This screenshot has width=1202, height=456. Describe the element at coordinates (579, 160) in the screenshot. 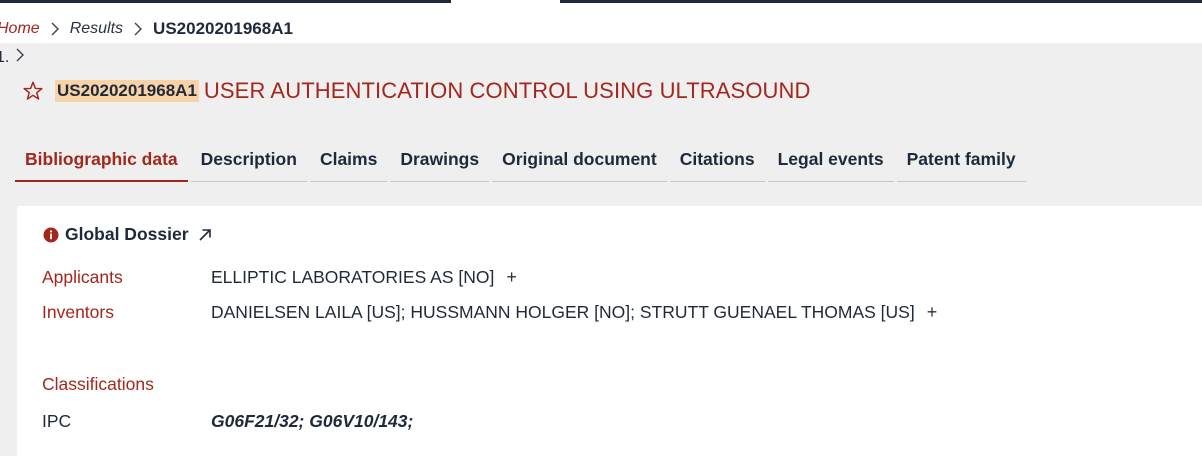

I see `tab-original-document: Original document` at that location.